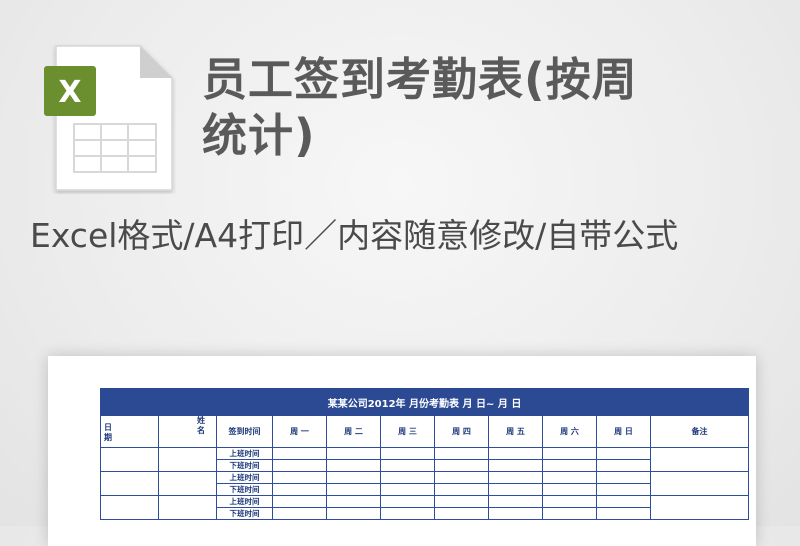  Describe the element at coordinates (407, 431) in the screenshot. I see `col-wed: 周 三` at that location.